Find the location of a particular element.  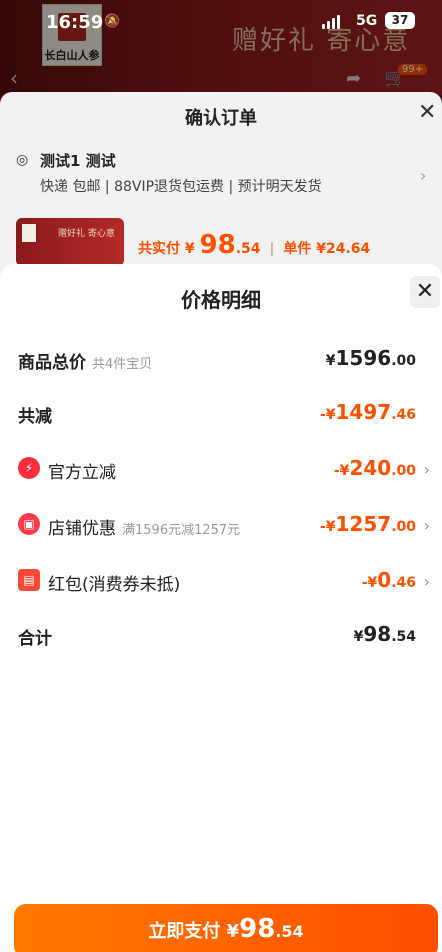

pay-now-button: 立即支付 ¥98.54 is located at coordinates (226, 928).